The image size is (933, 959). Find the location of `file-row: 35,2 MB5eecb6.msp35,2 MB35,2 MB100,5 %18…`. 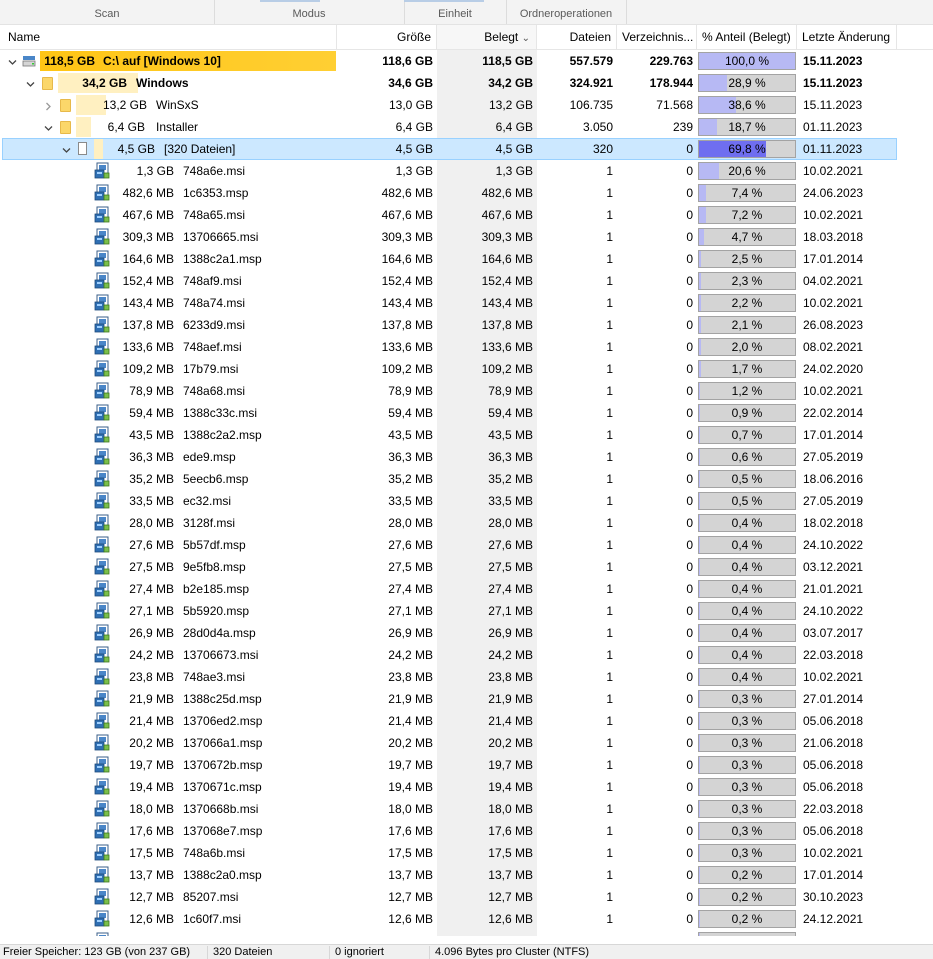

file-row: 35,2 MB5eecb6.msp35,2 MB35,2 MB100,5 %18… is located at coordinates (466, 479).